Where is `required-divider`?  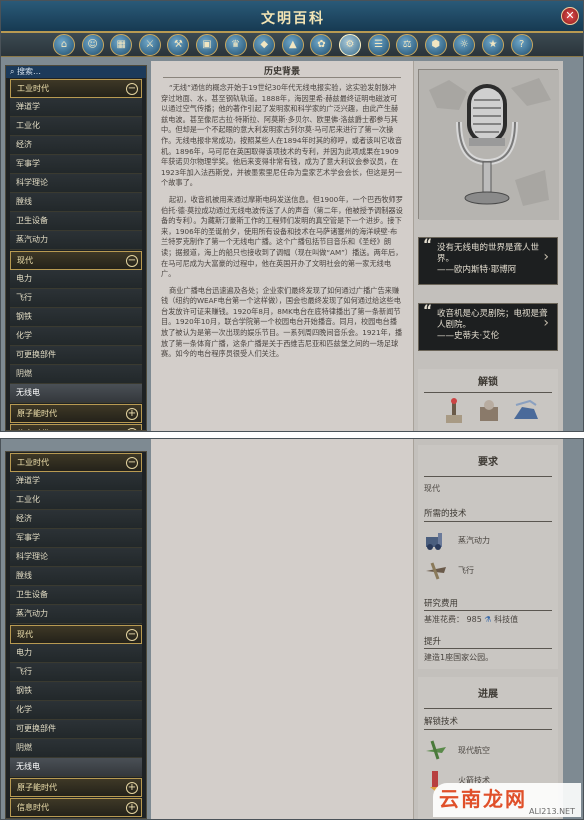
required-divider is located at coordinates (488, 521).